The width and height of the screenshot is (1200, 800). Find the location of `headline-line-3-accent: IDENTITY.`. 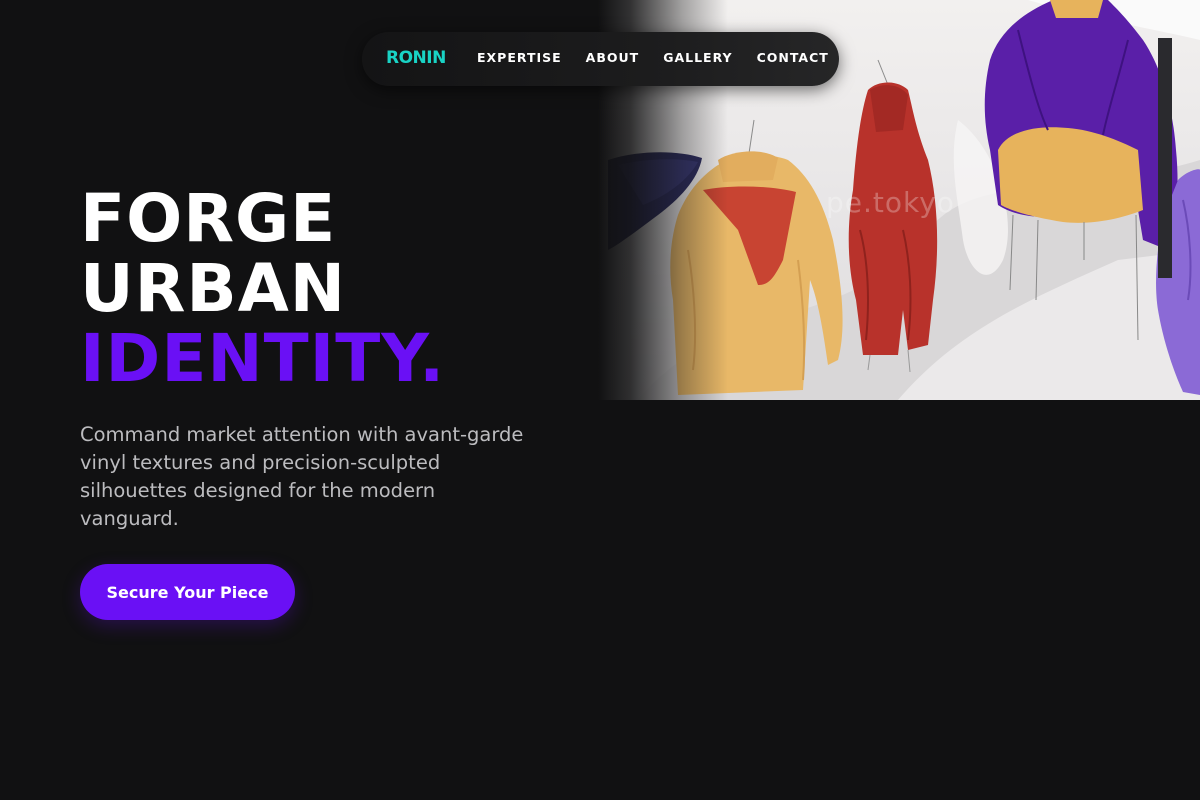

headline-line-3-accent: IDENTITY. is located at coordinates (263, 358).